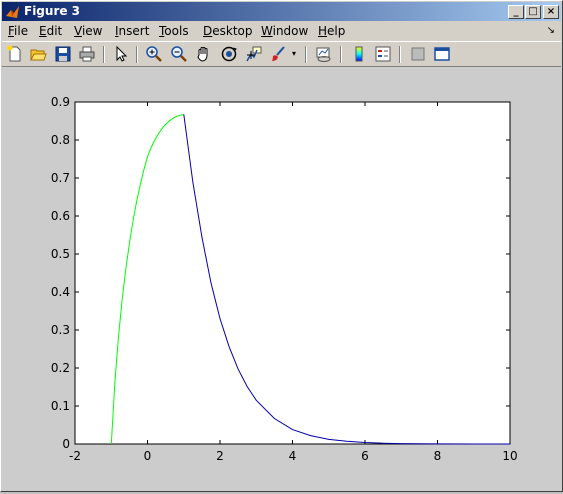  What do you see at coordinates (87, 54) in the screenshot?
I see `print-icon` at bounding box center [87, 54].